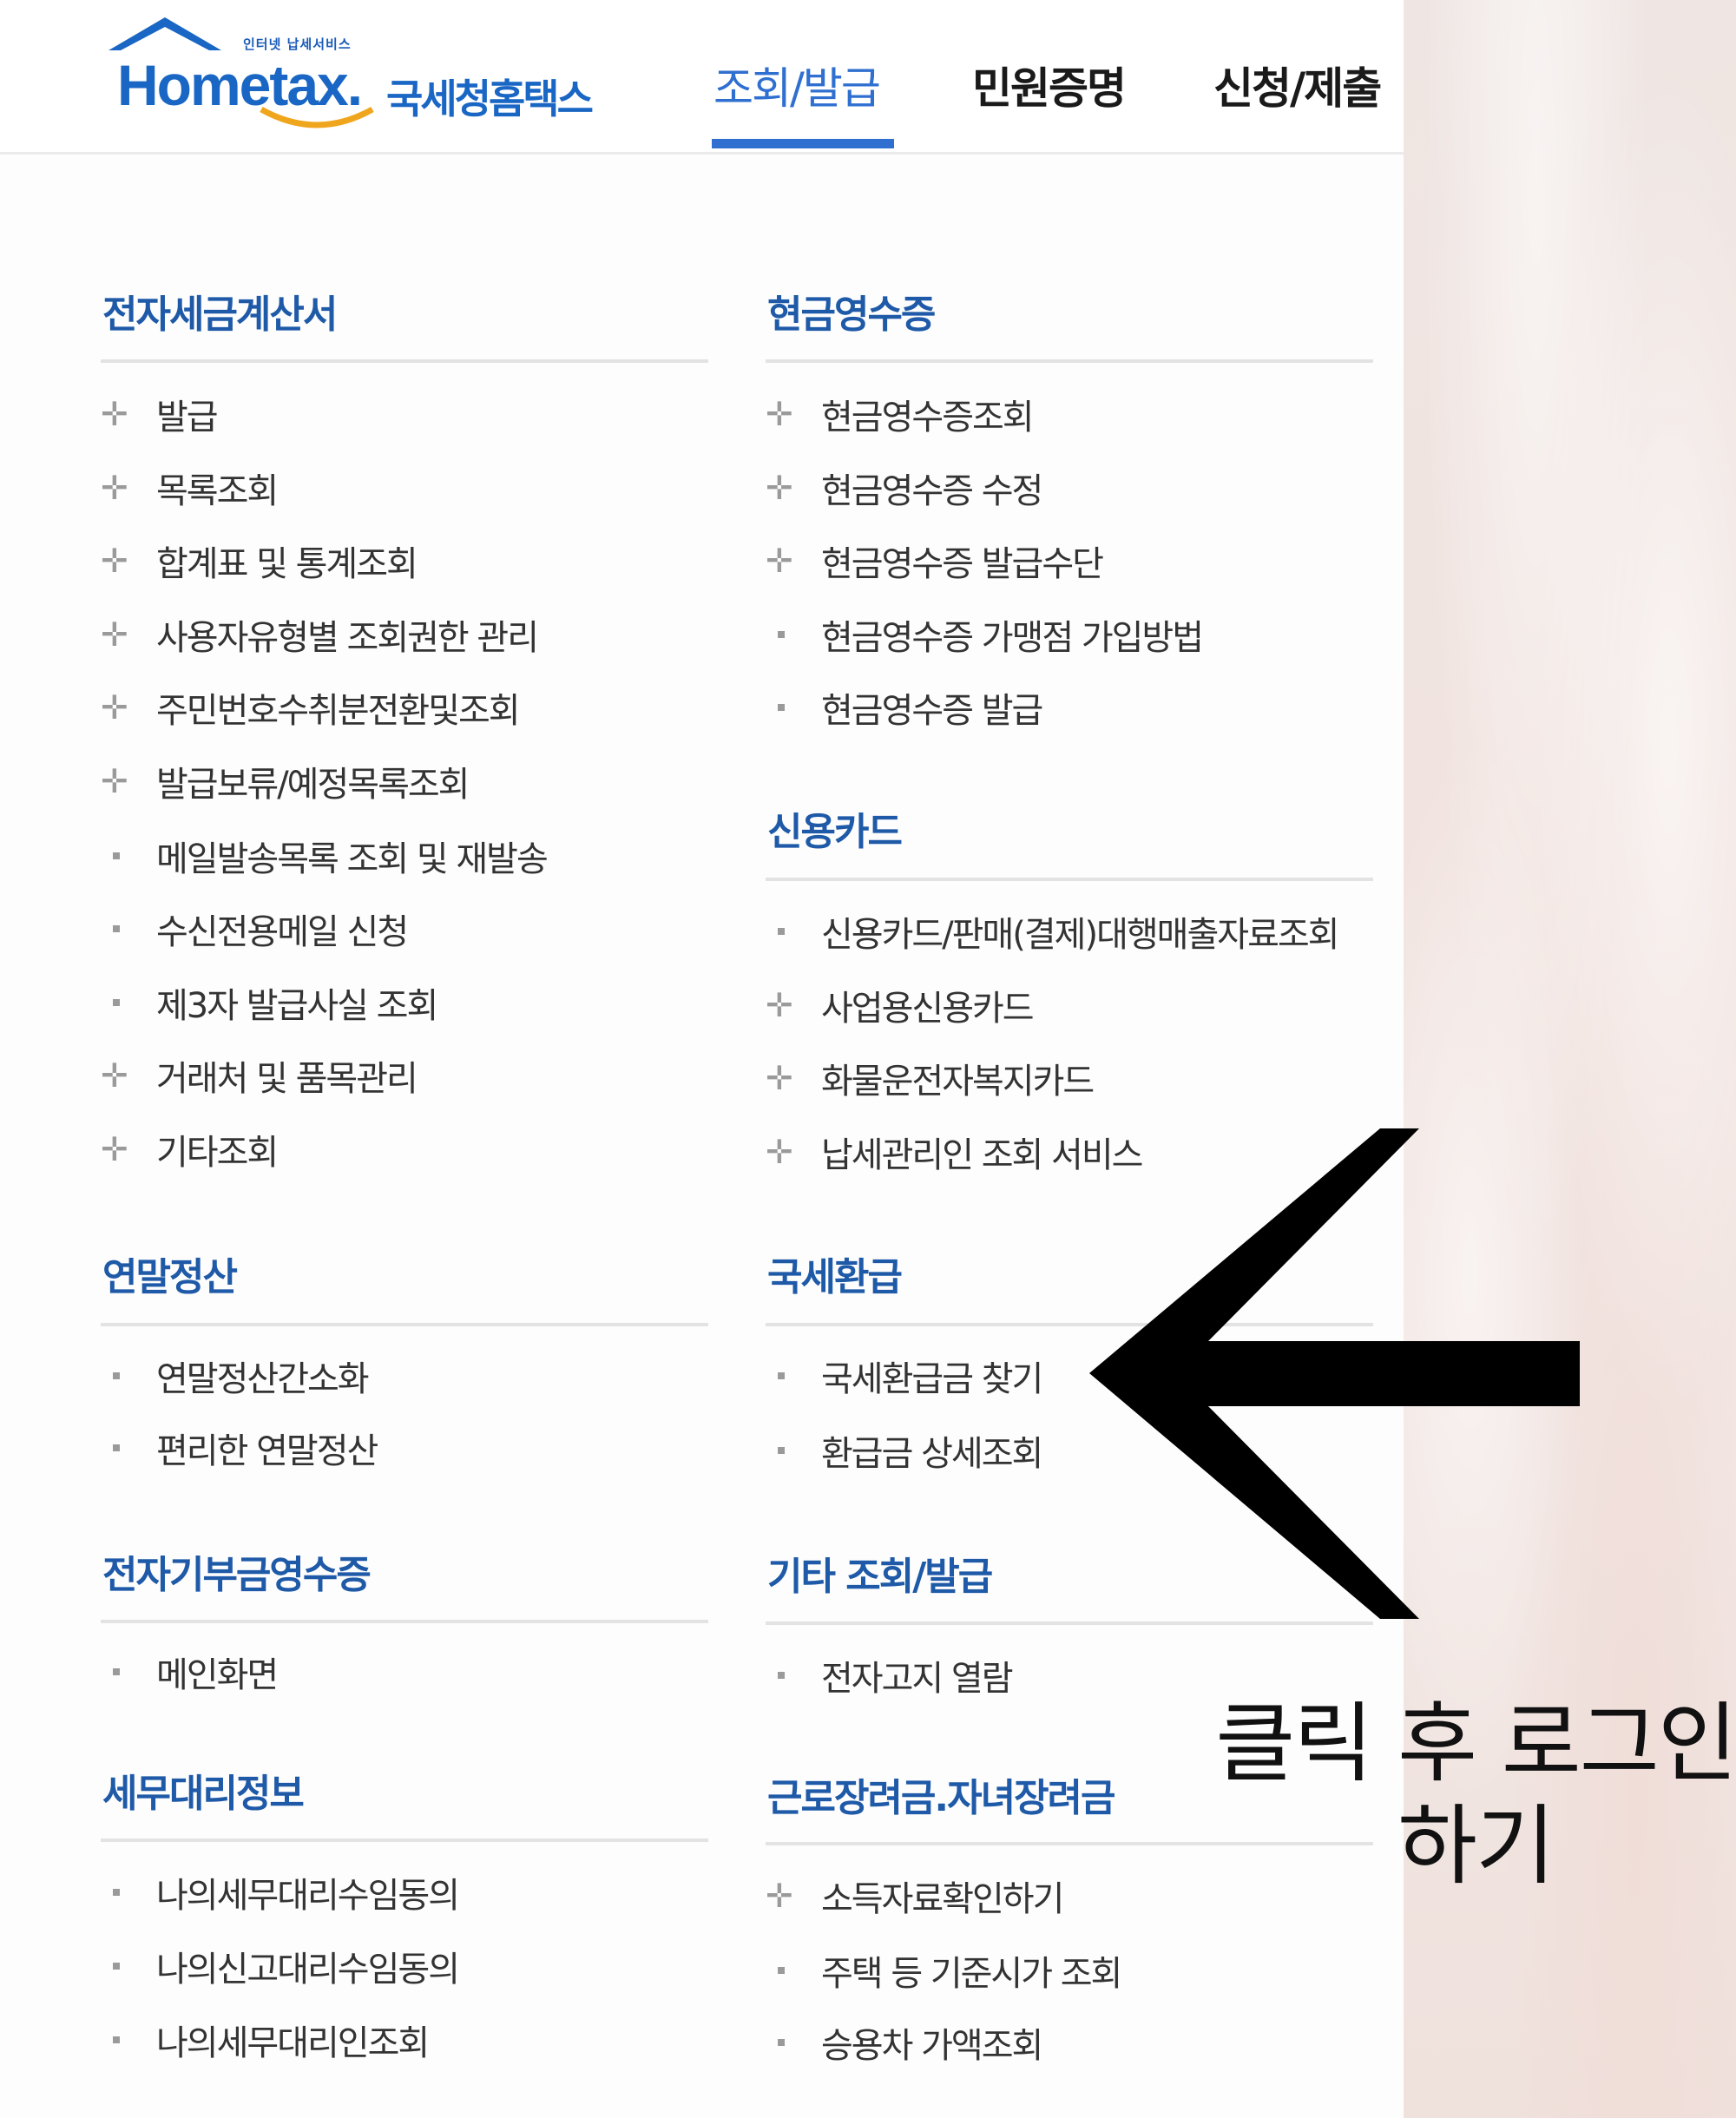  Describe the element at coordinates (1049, 85) in the screenshot. I see `tab-civil-certificates: 민원증명` at that location.